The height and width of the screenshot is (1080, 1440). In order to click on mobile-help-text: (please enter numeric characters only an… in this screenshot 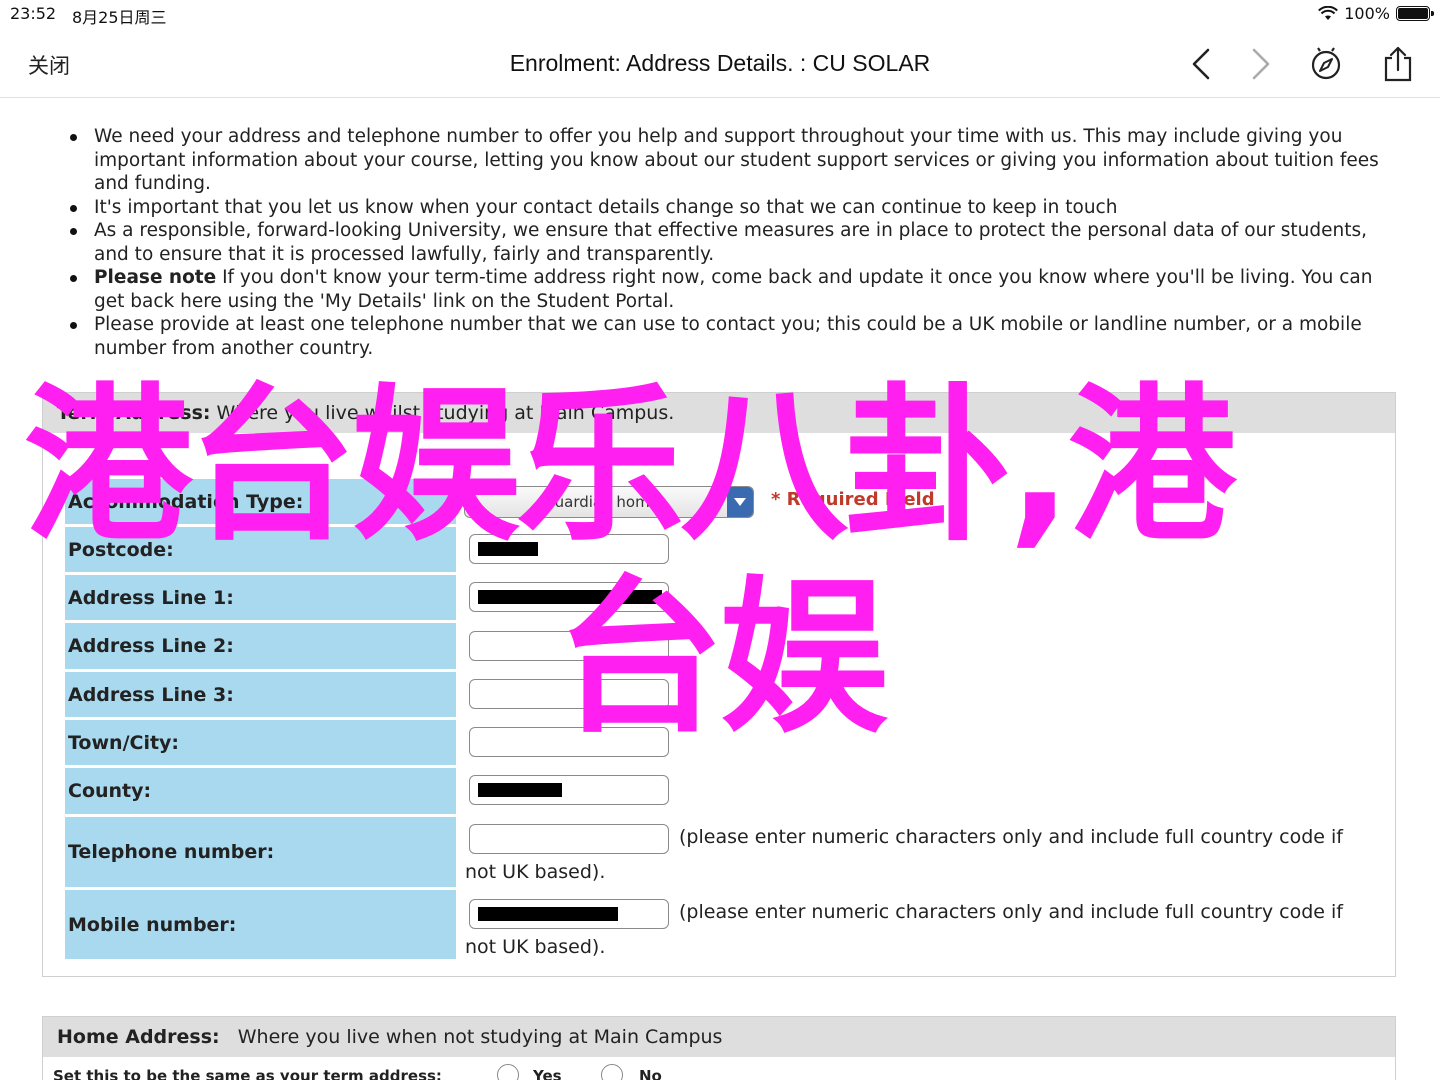, I will do `click(904, 929)`.